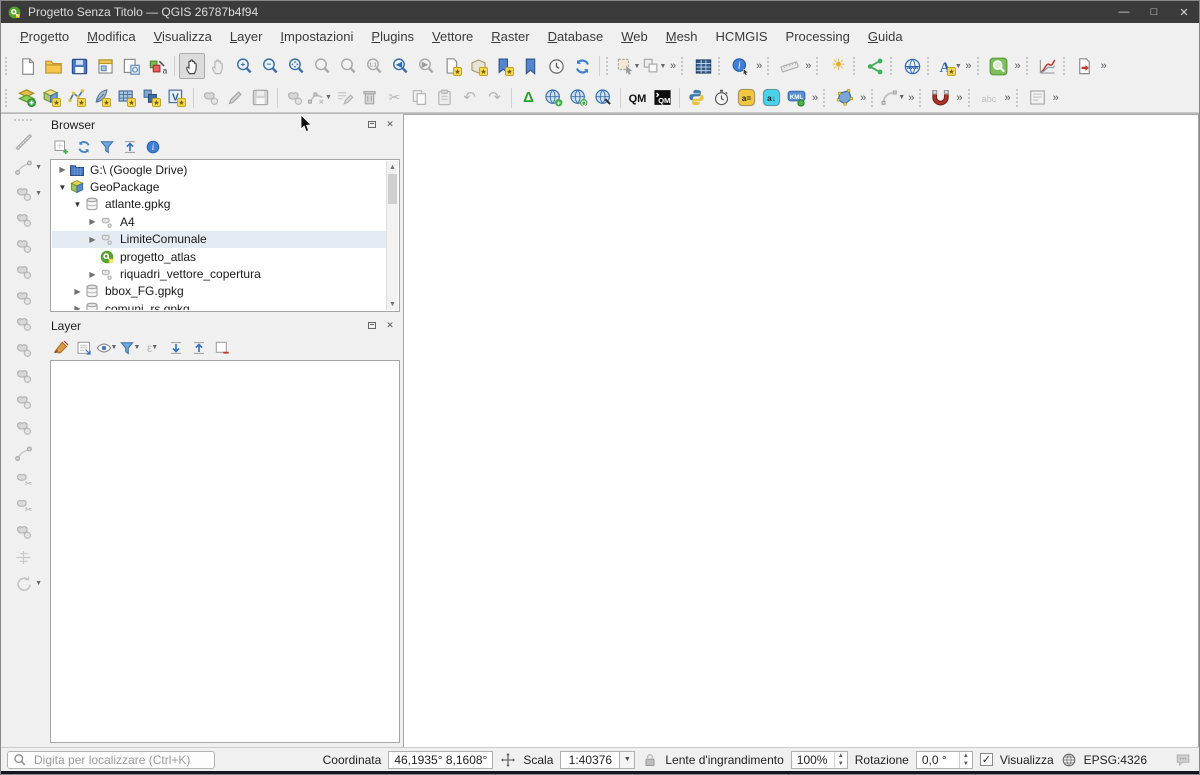 The image size is (1200, 775). I want to click on tree-item-bbox-fg-gpkg: ▶ bbox_FG.gpkg, so click(219, 291).